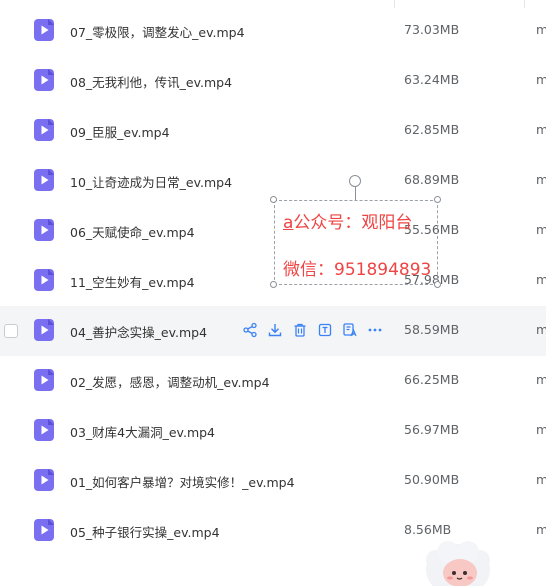 This screenshot has width=546, height=586. What do you see at coordinates (432, 179) in the screenshot?
I see `file-size: 68.89MB` at bounding box center [432, 179].